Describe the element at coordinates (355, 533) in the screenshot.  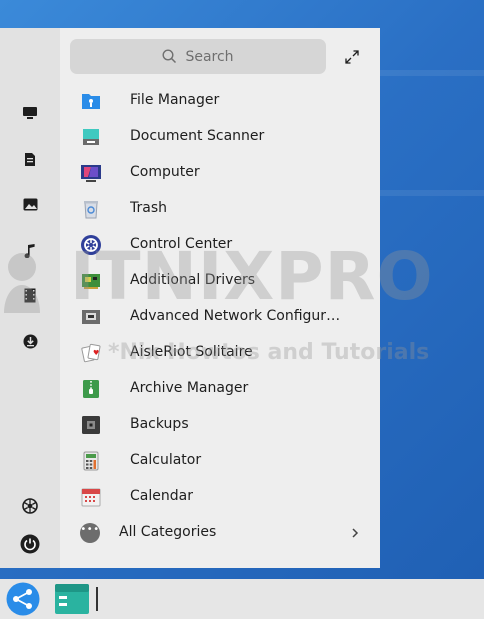
I see `chevron-right-icon` at that location.